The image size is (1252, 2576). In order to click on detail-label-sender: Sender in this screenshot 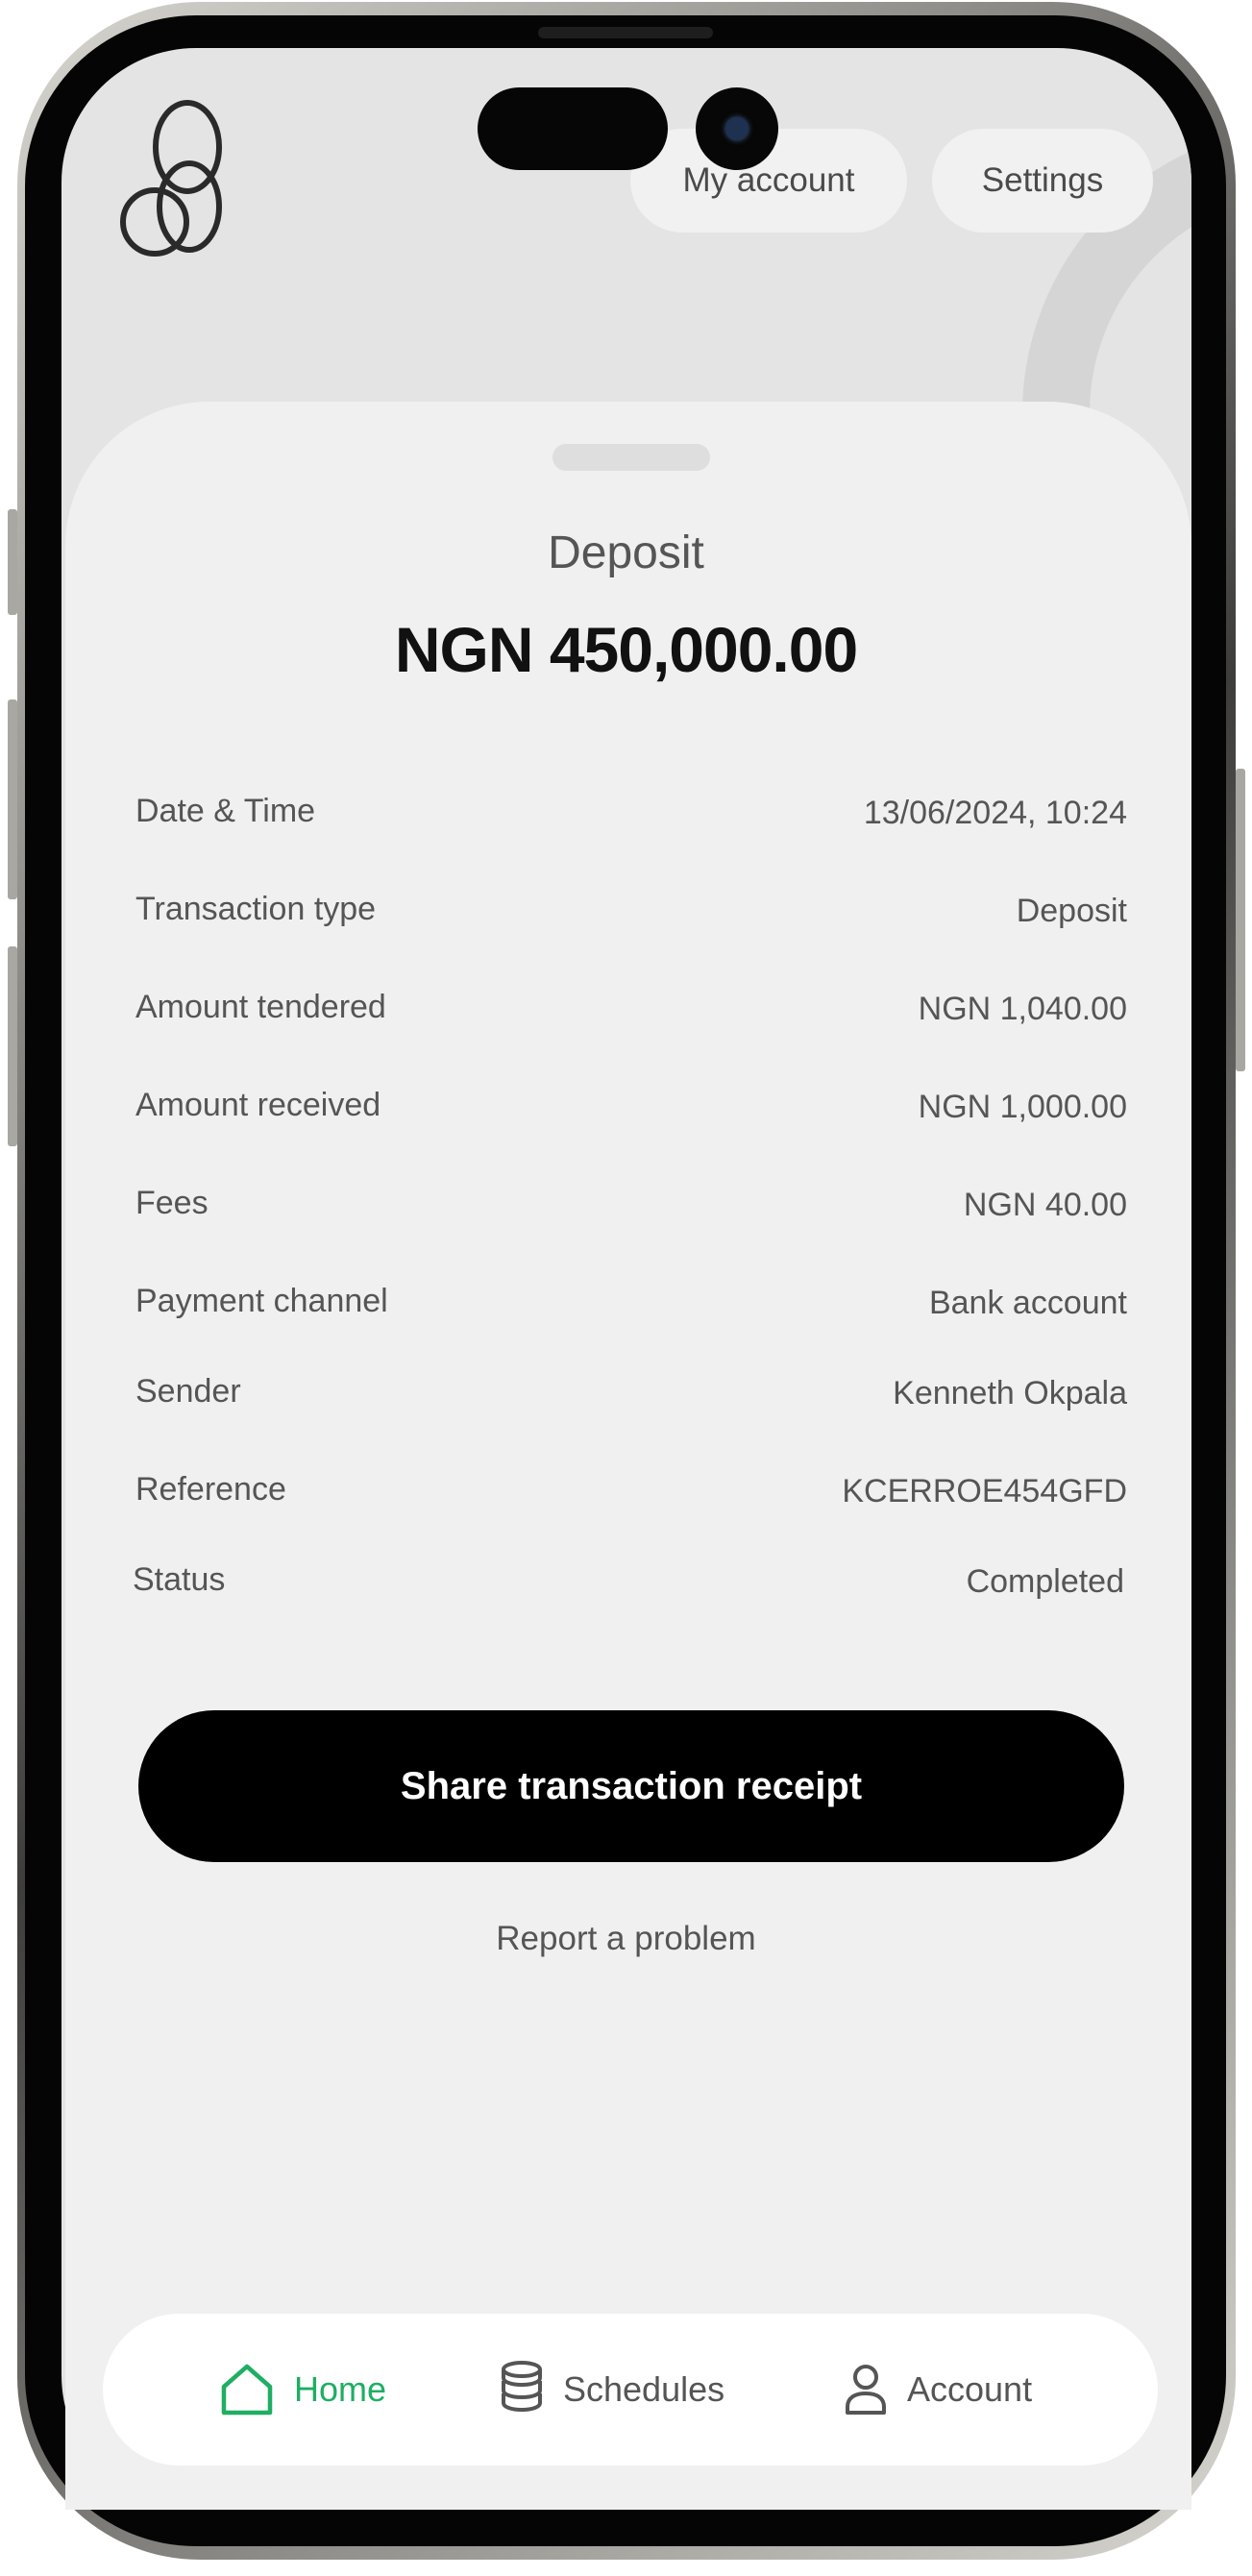, I will do `click(188, 1391)`.